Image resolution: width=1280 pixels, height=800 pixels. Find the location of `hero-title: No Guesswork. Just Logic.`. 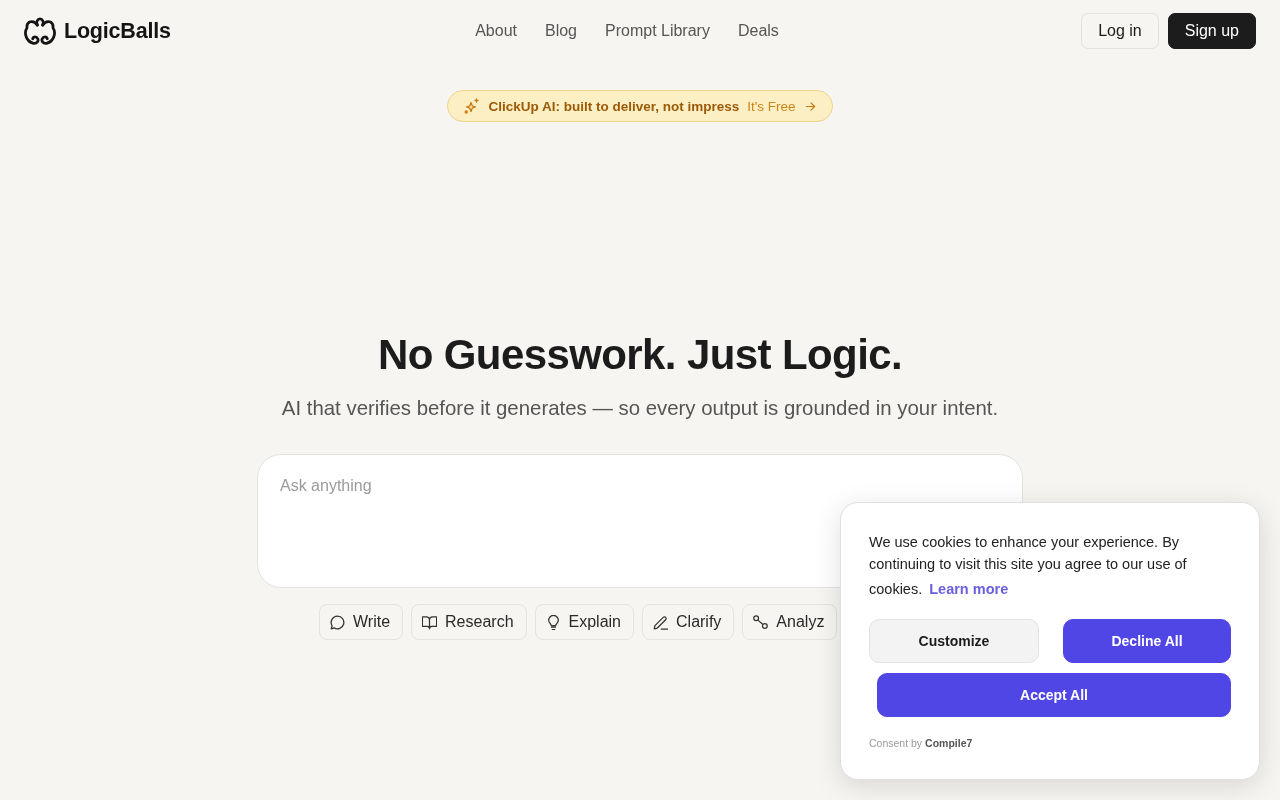

hero-title: No Guesswork. Just Logic. is located at coordinates (640, 355).